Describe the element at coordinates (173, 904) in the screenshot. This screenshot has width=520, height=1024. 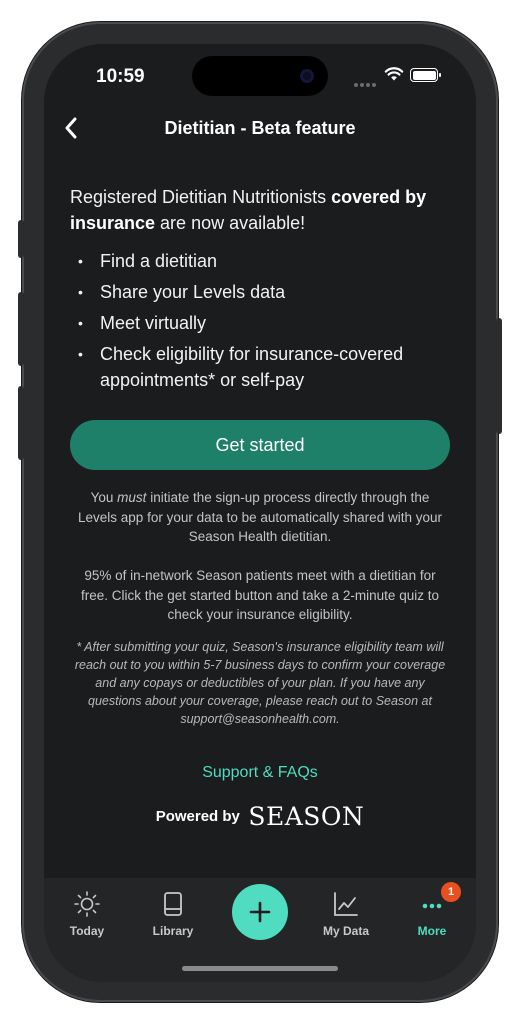
I see `book-icon` at that location.